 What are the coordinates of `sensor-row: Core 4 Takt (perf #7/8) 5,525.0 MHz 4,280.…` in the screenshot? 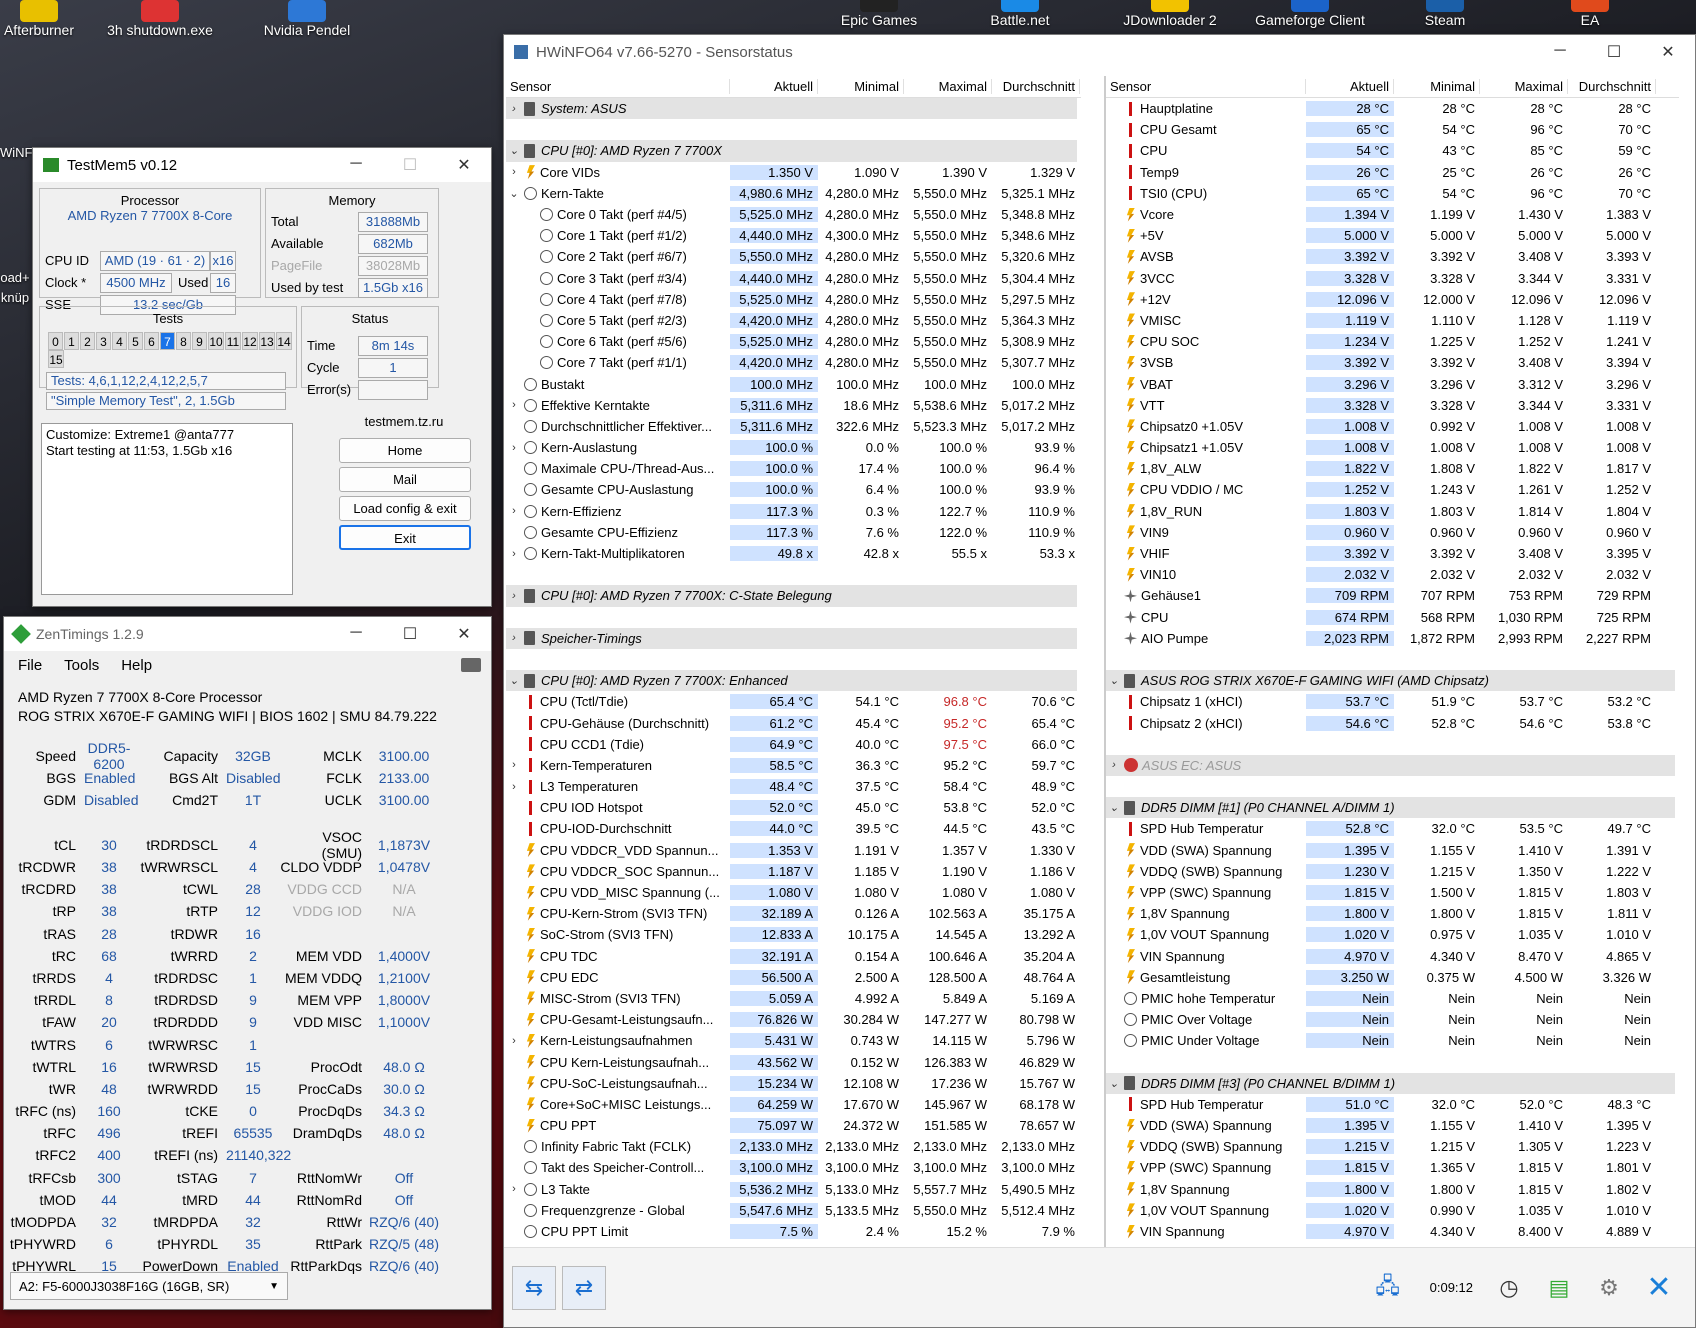 It's located at (793, 299).